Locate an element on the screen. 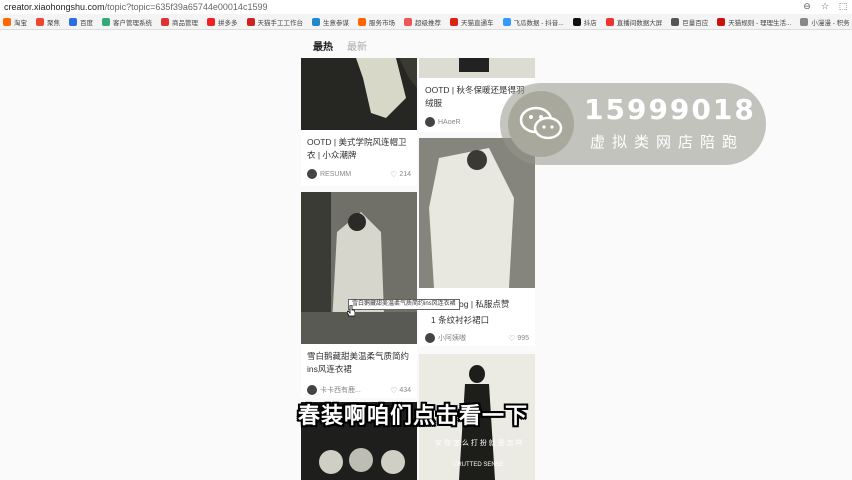 This screenshot has width=852, height=480. bookmark-item: 服务市场 is located at coordinates (376, 22).